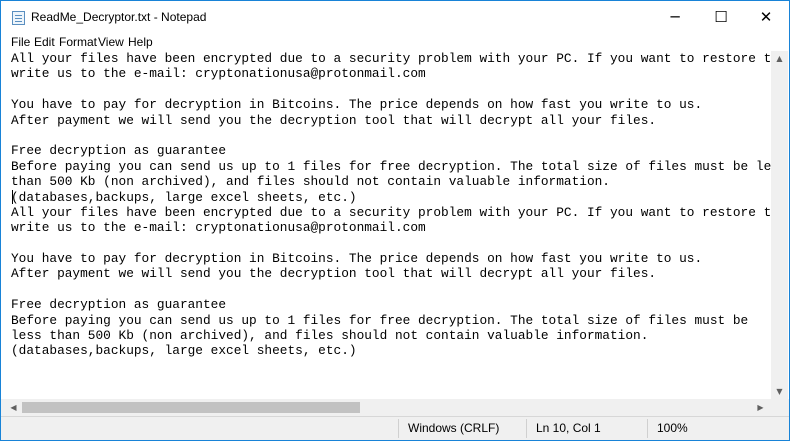 The image size is (790, 441). I want to click on menu-edit: Edit, so click(44, 42).